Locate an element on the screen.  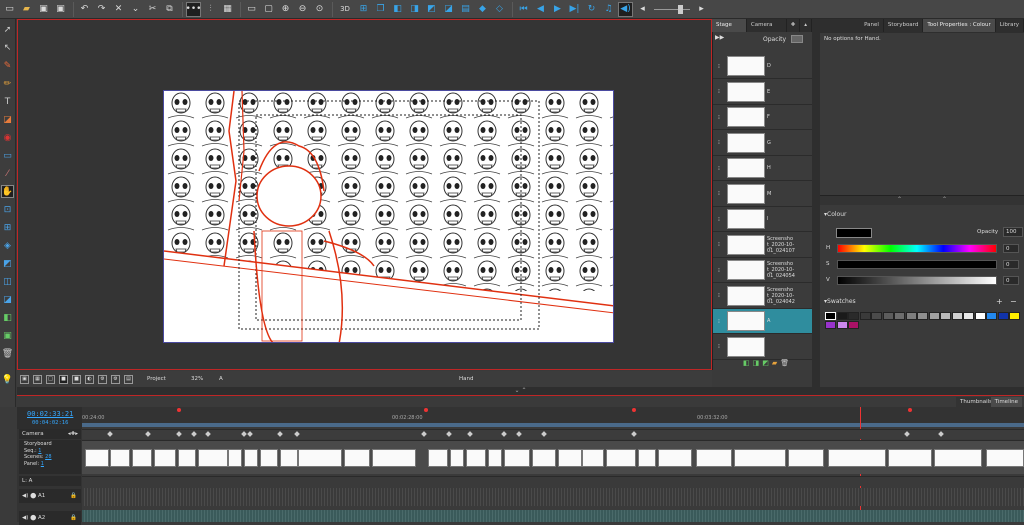
select-icon: ➚ is located at coordinates (7, 29).